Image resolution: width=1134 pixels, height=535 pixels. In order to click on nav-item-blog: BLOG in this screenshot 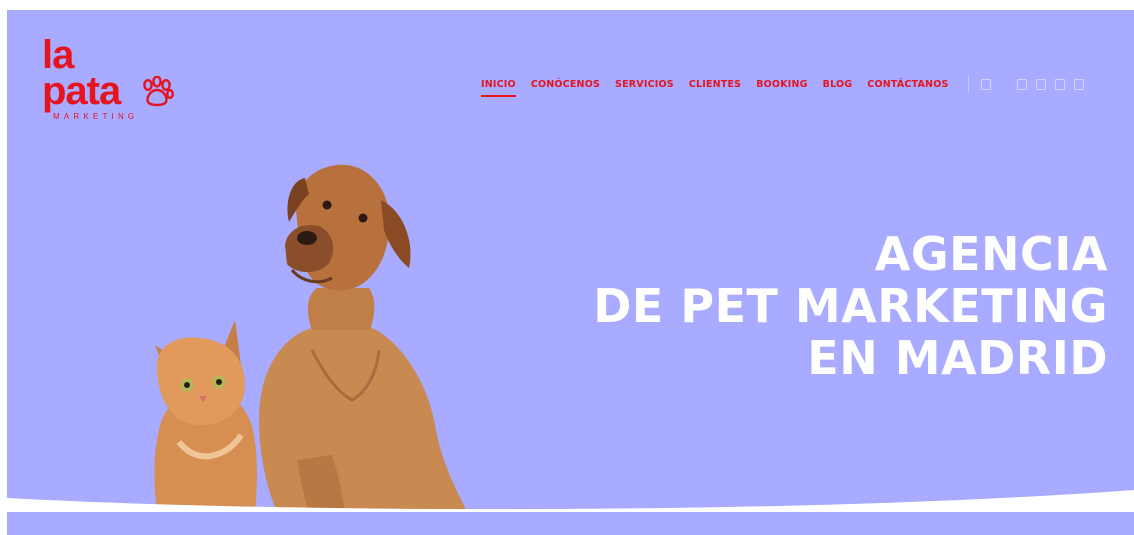, I will do `click(838, 84)`.